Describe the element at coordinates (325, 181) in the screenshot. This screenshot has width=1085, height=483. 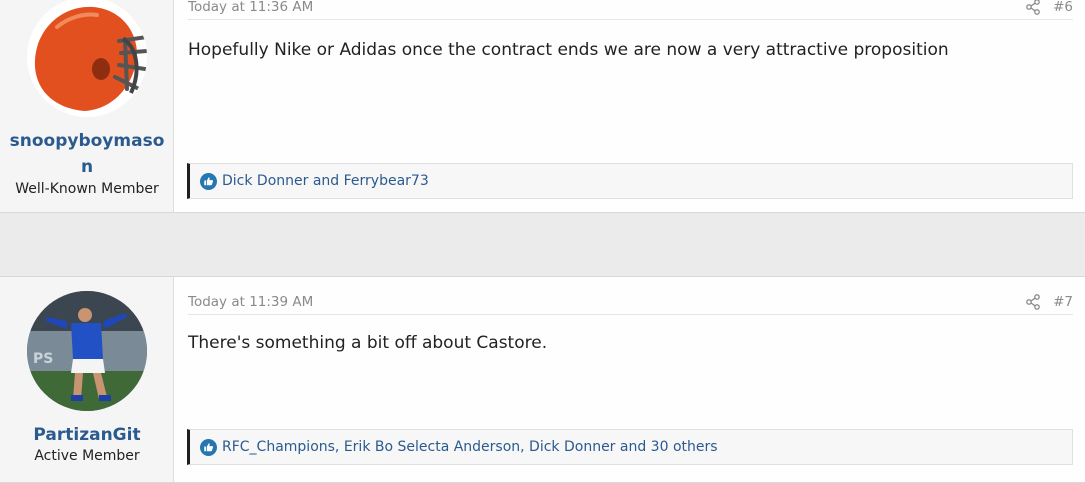
I see `reaction-users-link: Dick Donner and Ferrybear73` at that location.